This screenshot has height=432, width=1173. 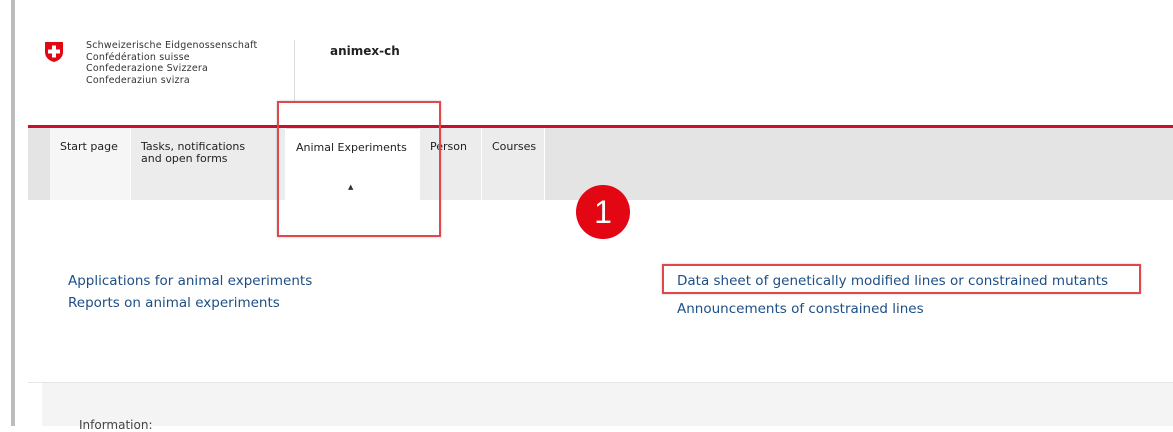 I want to click on step-number-badge: 1, so click(x=603, y=212).